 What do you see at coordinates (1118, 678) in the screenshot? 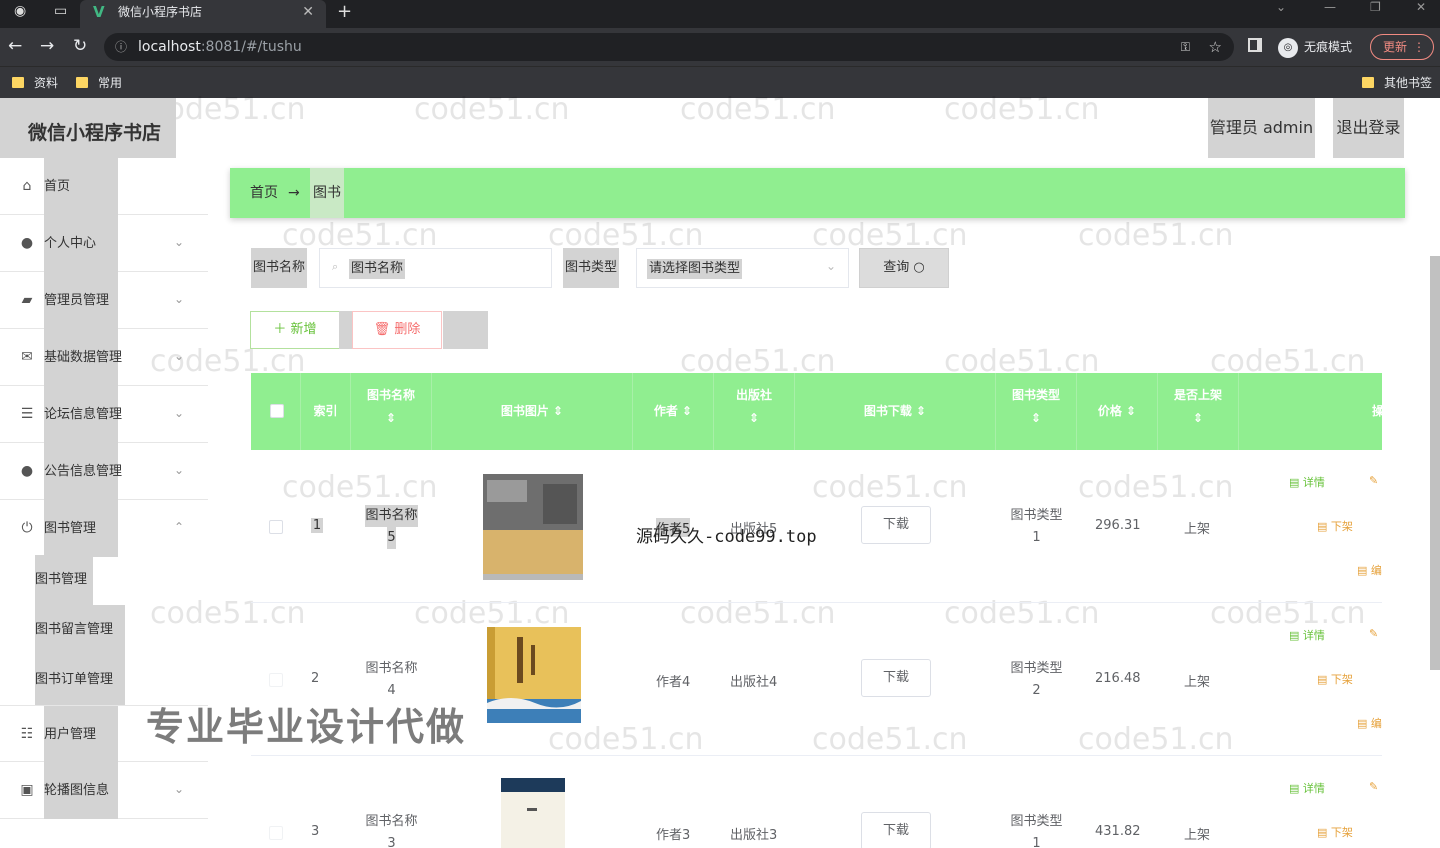
I see `row-price: 216.48` at bounding box center [1118, 678].